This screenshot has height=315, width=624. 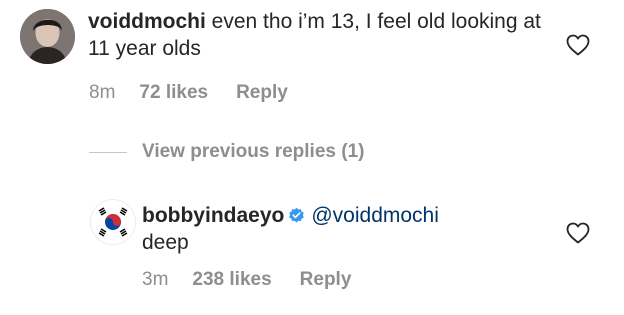 I want to click on reply-meta: 3m 238 likes Reply, so click(x=246, y=280).